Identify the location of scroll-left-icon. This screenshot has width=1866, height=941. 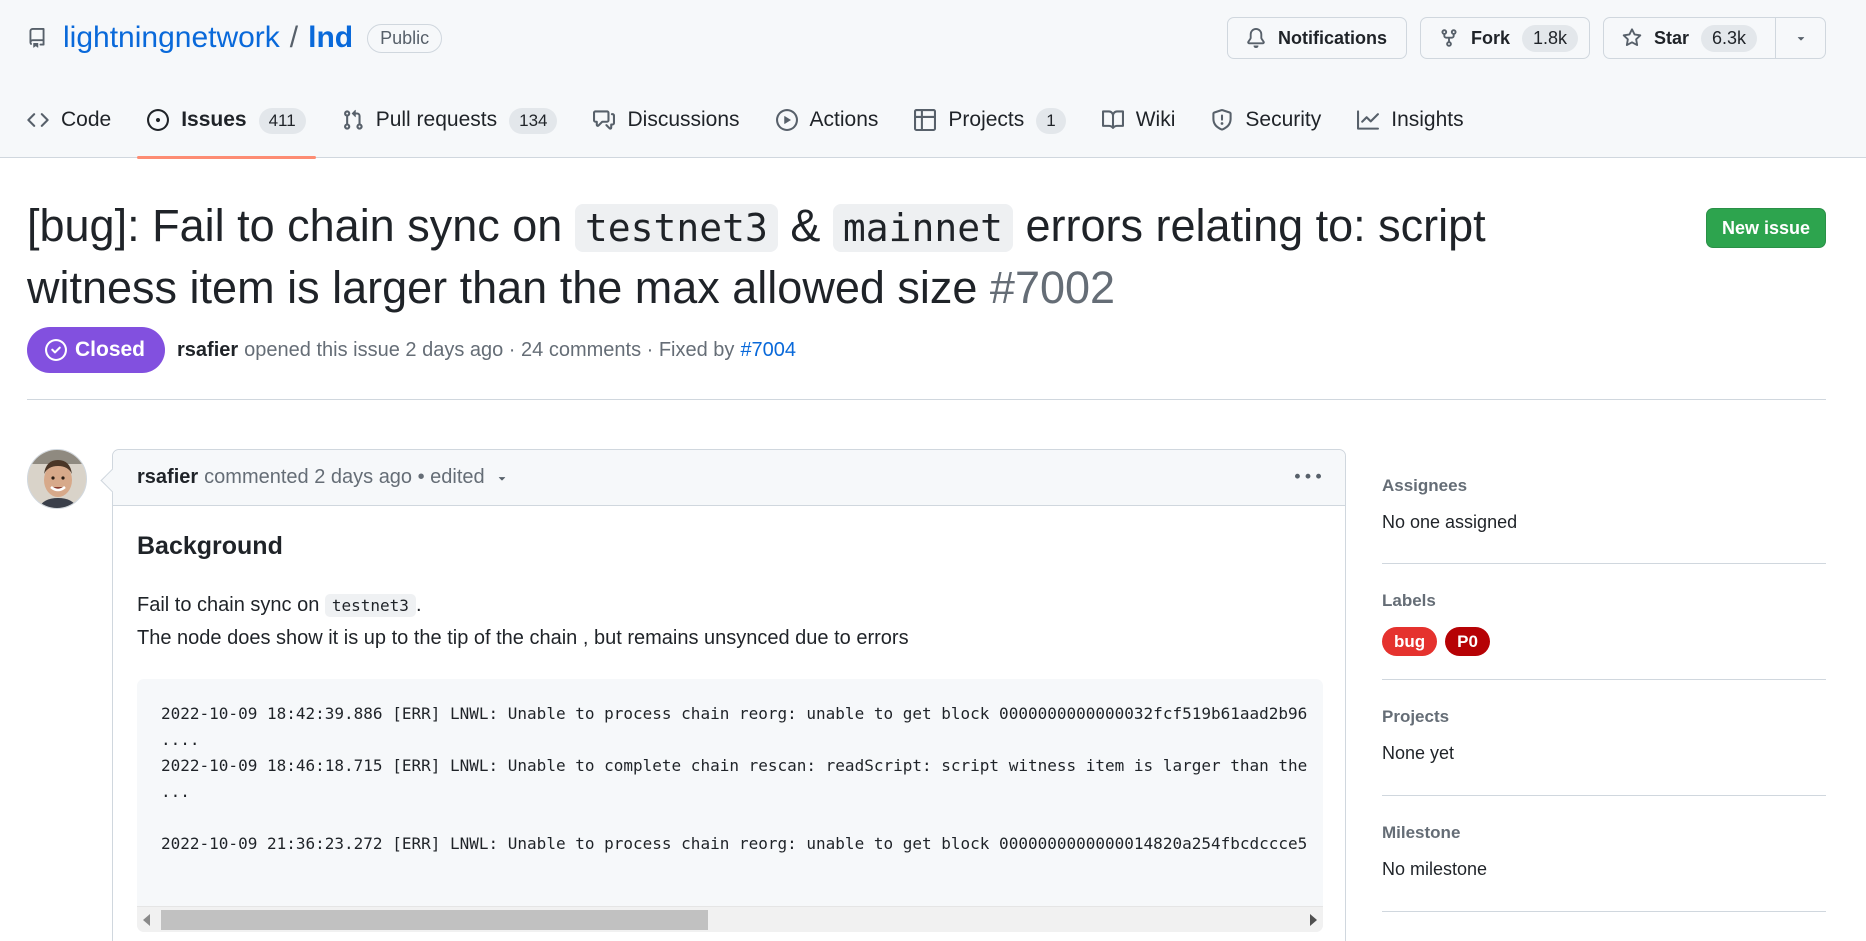
(146, 920).